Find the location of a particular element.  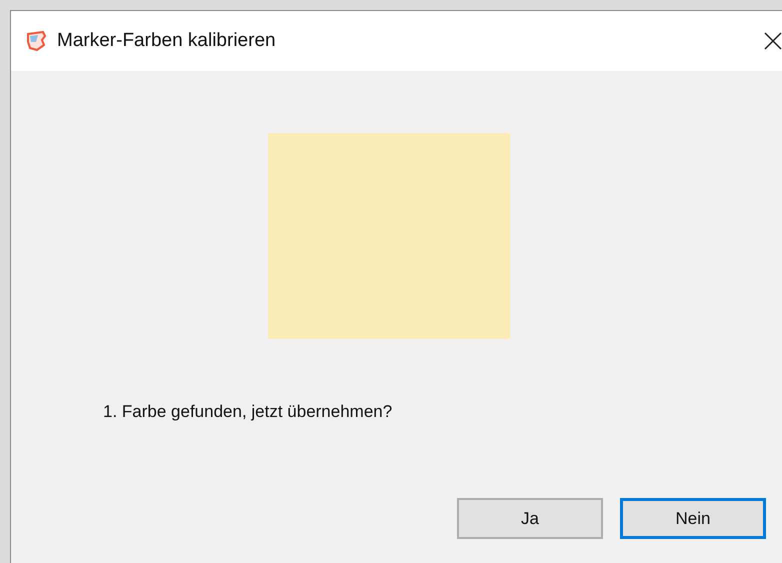

no-button: Nein is located at coordinates (693, 518).